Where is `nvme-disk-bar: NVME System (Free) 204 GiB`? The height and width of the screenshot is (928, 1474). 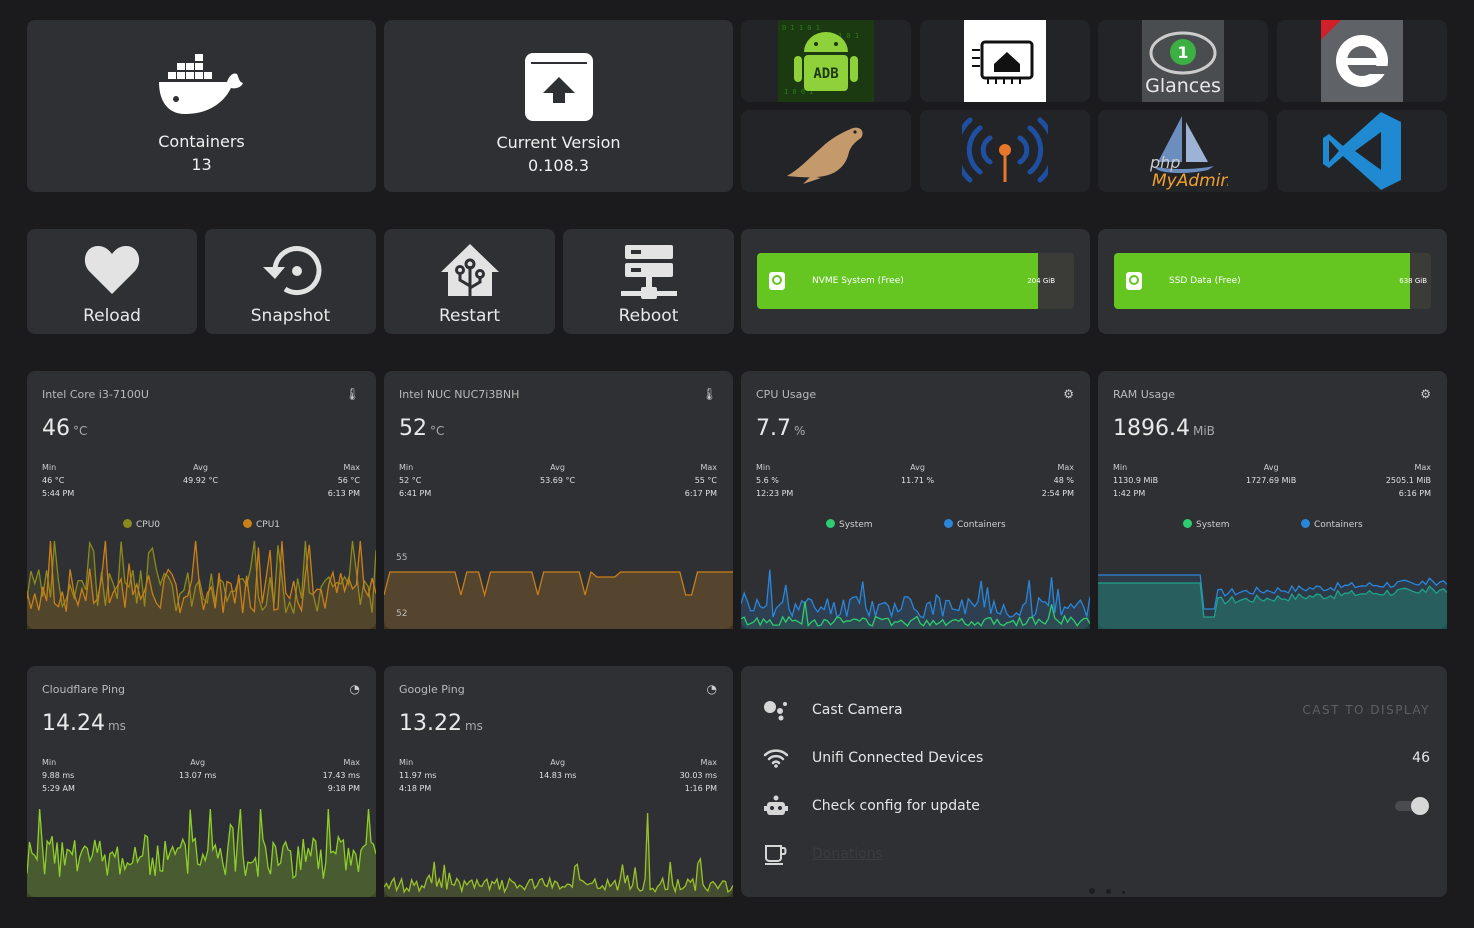 nvme-disk-bar: NVME System (Free) 204 GiB is located at coordinates (915, 281).